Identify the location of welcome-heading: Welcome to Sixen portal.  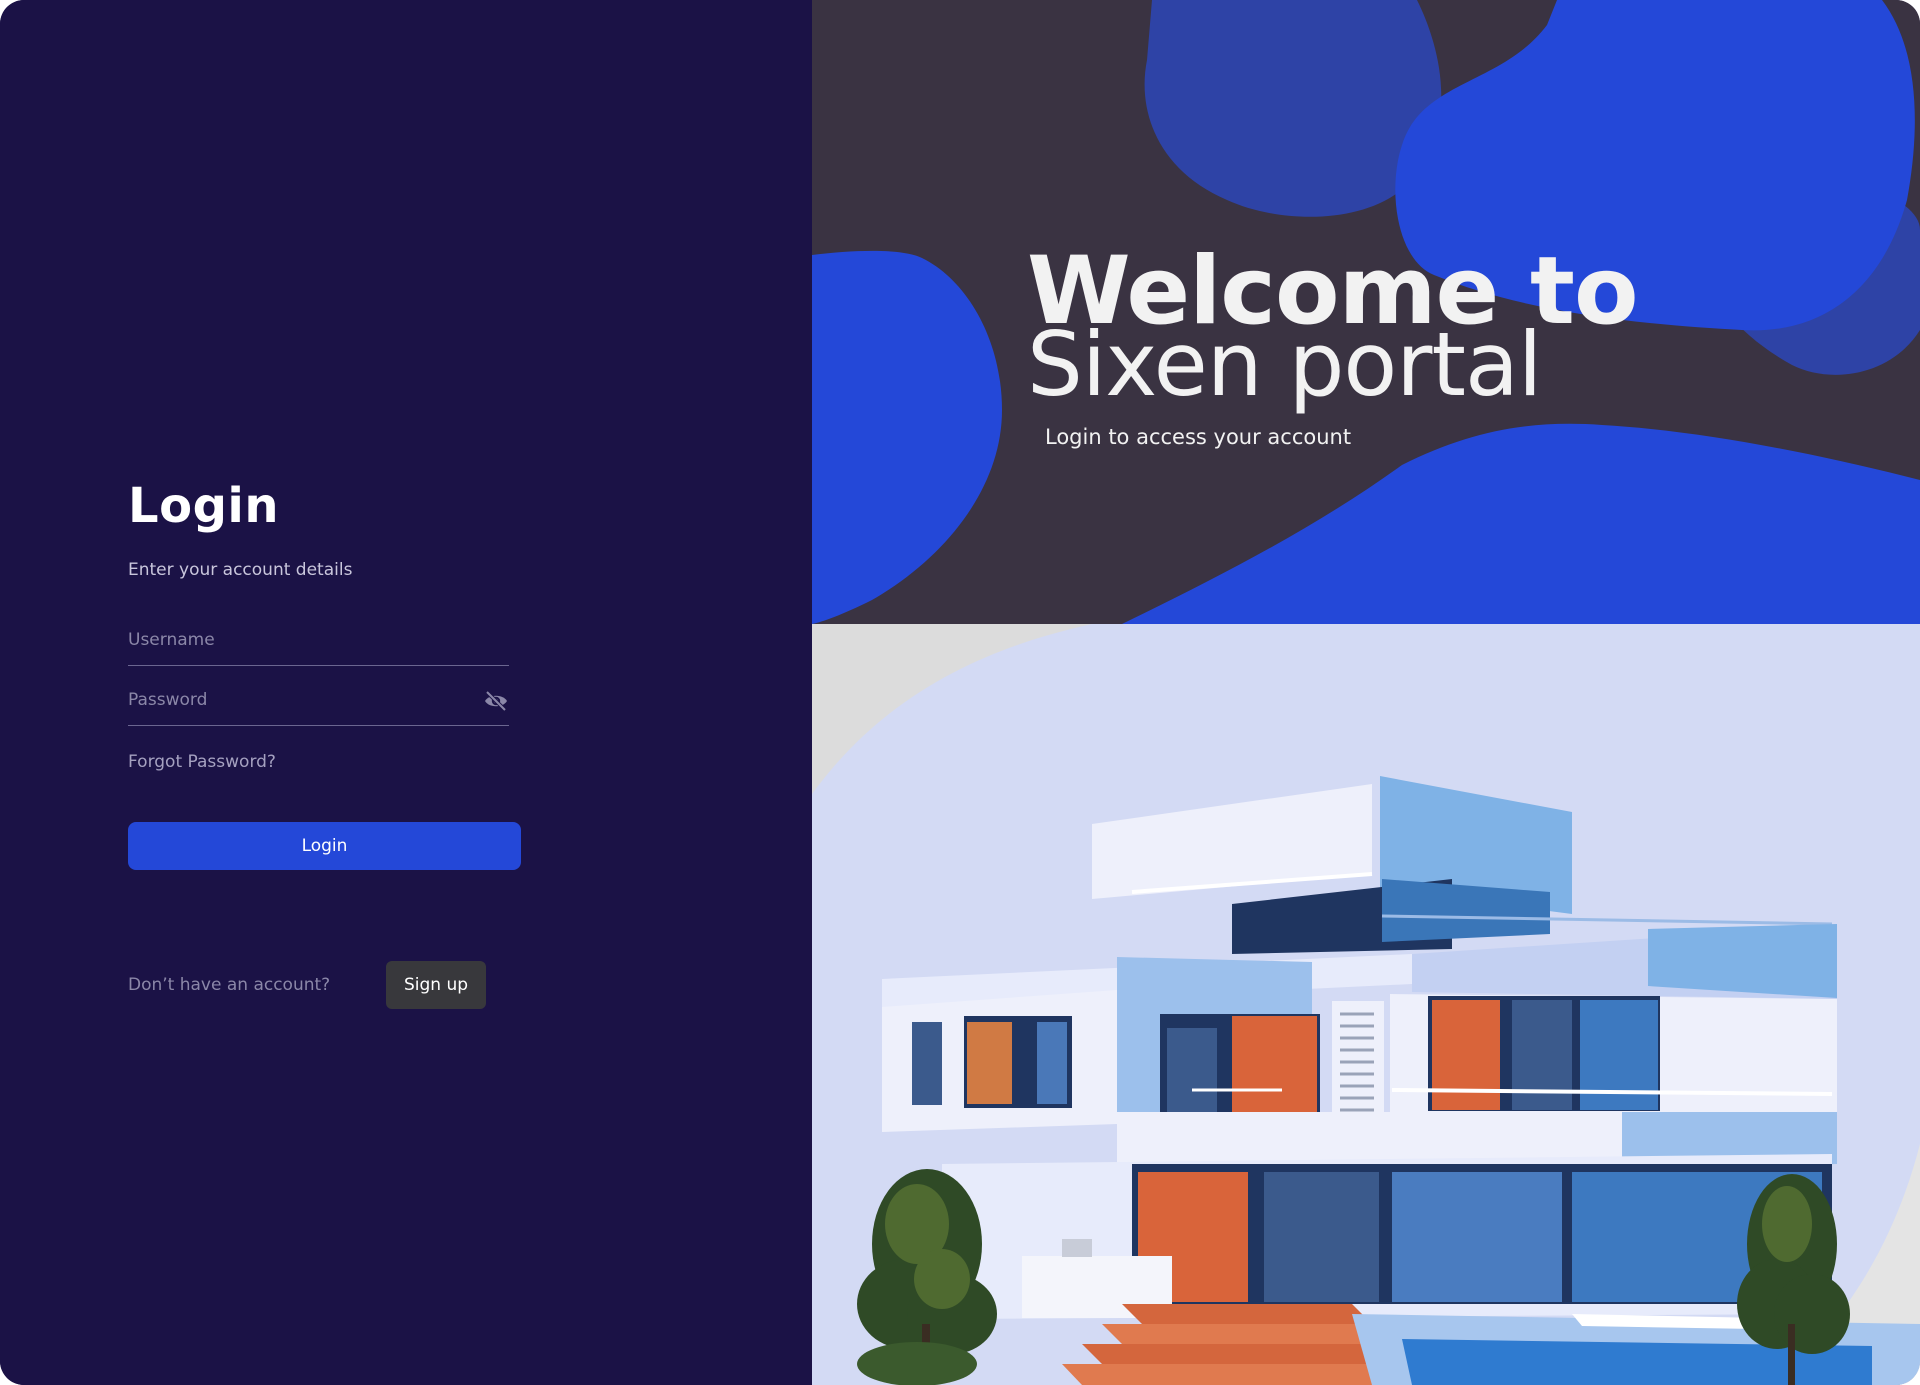
(1333, 327).